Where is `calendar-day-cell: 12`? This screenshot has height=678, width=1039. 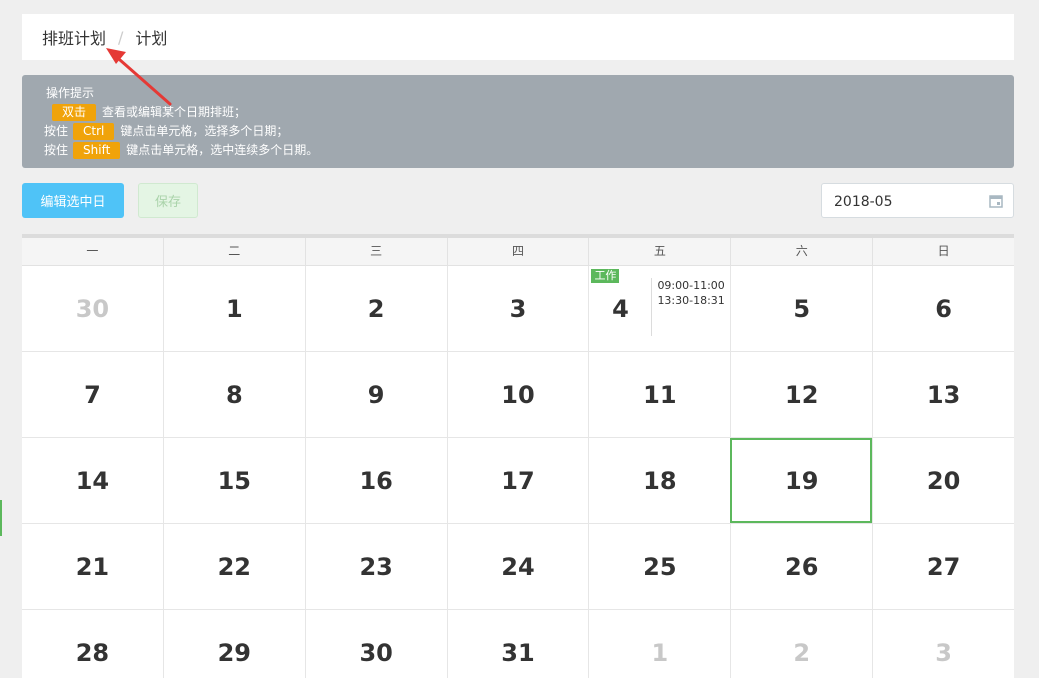 calendar-day-cell: 12 is located at coordinates (801, 394).